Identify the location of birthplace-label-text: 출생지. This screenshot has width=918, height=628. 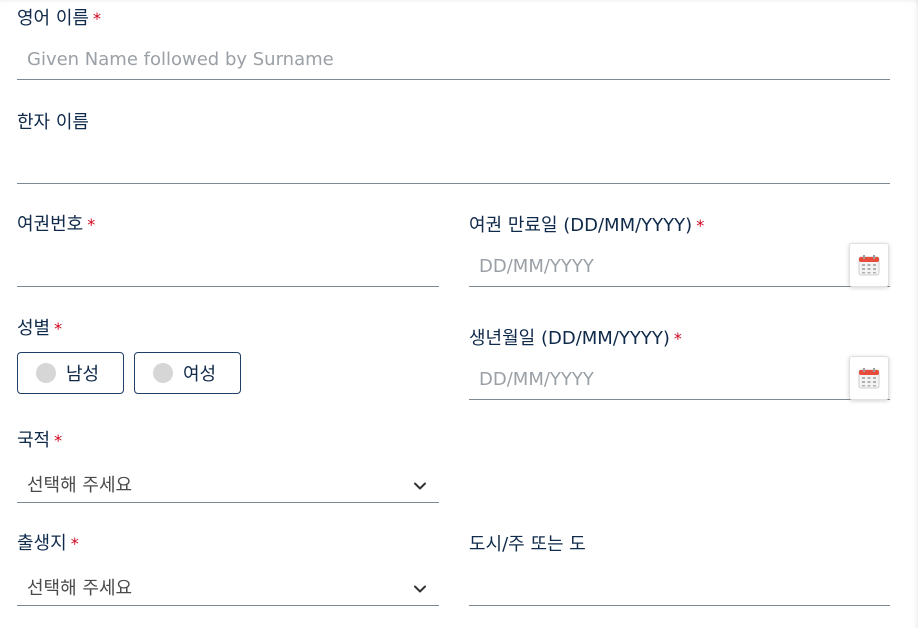
(42, 543).